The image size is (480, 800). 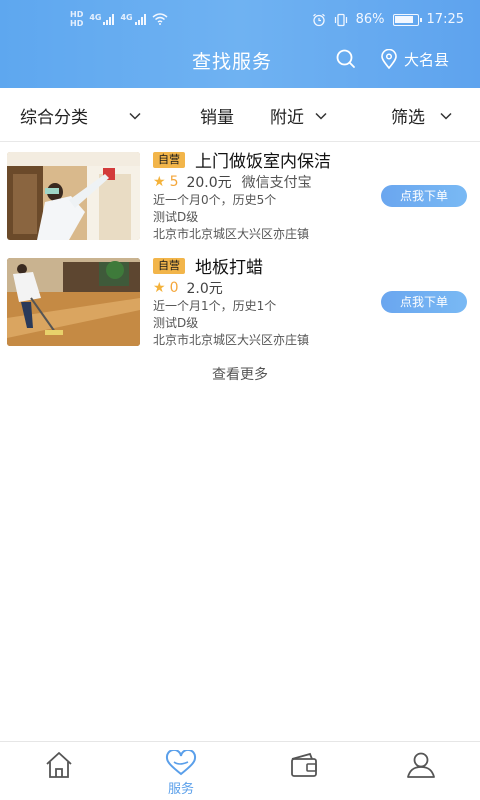 I want to click on filter-sales: 销量, so click(x=217, y=115).